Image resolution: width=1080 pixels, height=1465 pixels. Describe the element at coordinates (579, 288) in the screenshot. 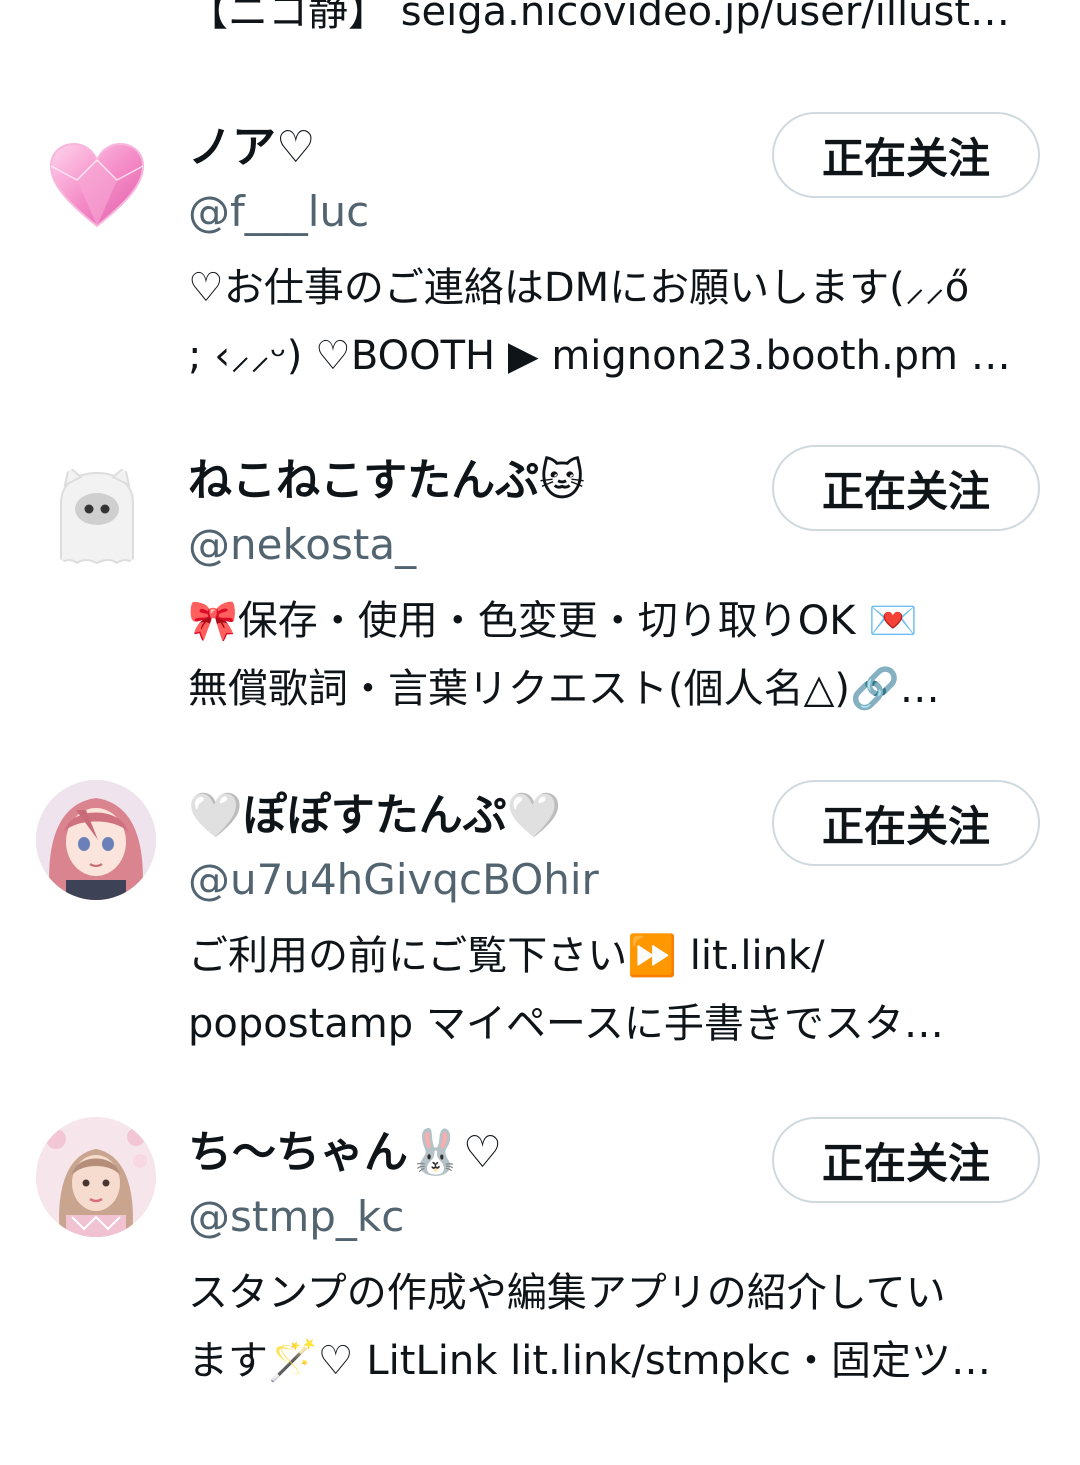

I see `bio-line: ♡お仕事のご連絡はDMにお願いします(⸝⸝ő` at that location.